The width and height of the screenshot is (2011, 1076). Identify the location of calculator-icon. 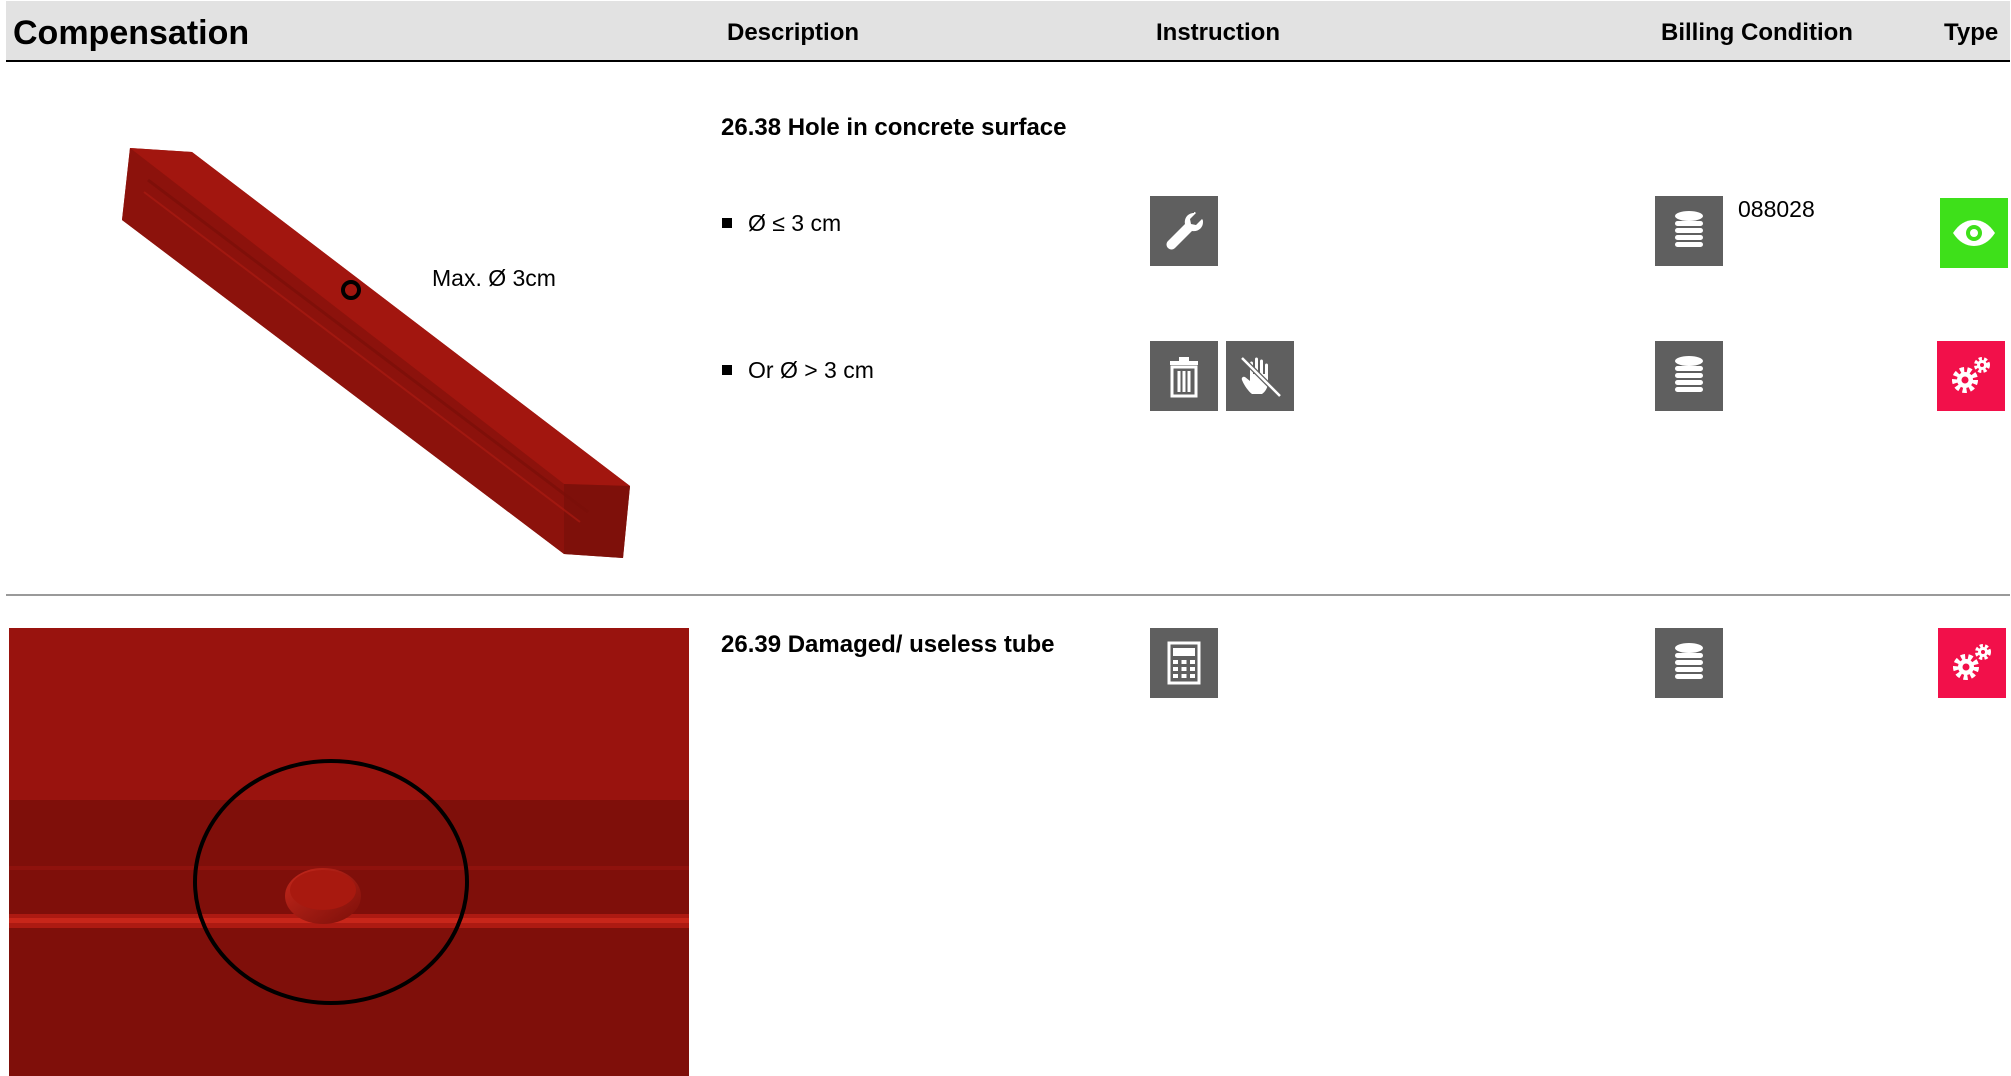
(1184, 663).